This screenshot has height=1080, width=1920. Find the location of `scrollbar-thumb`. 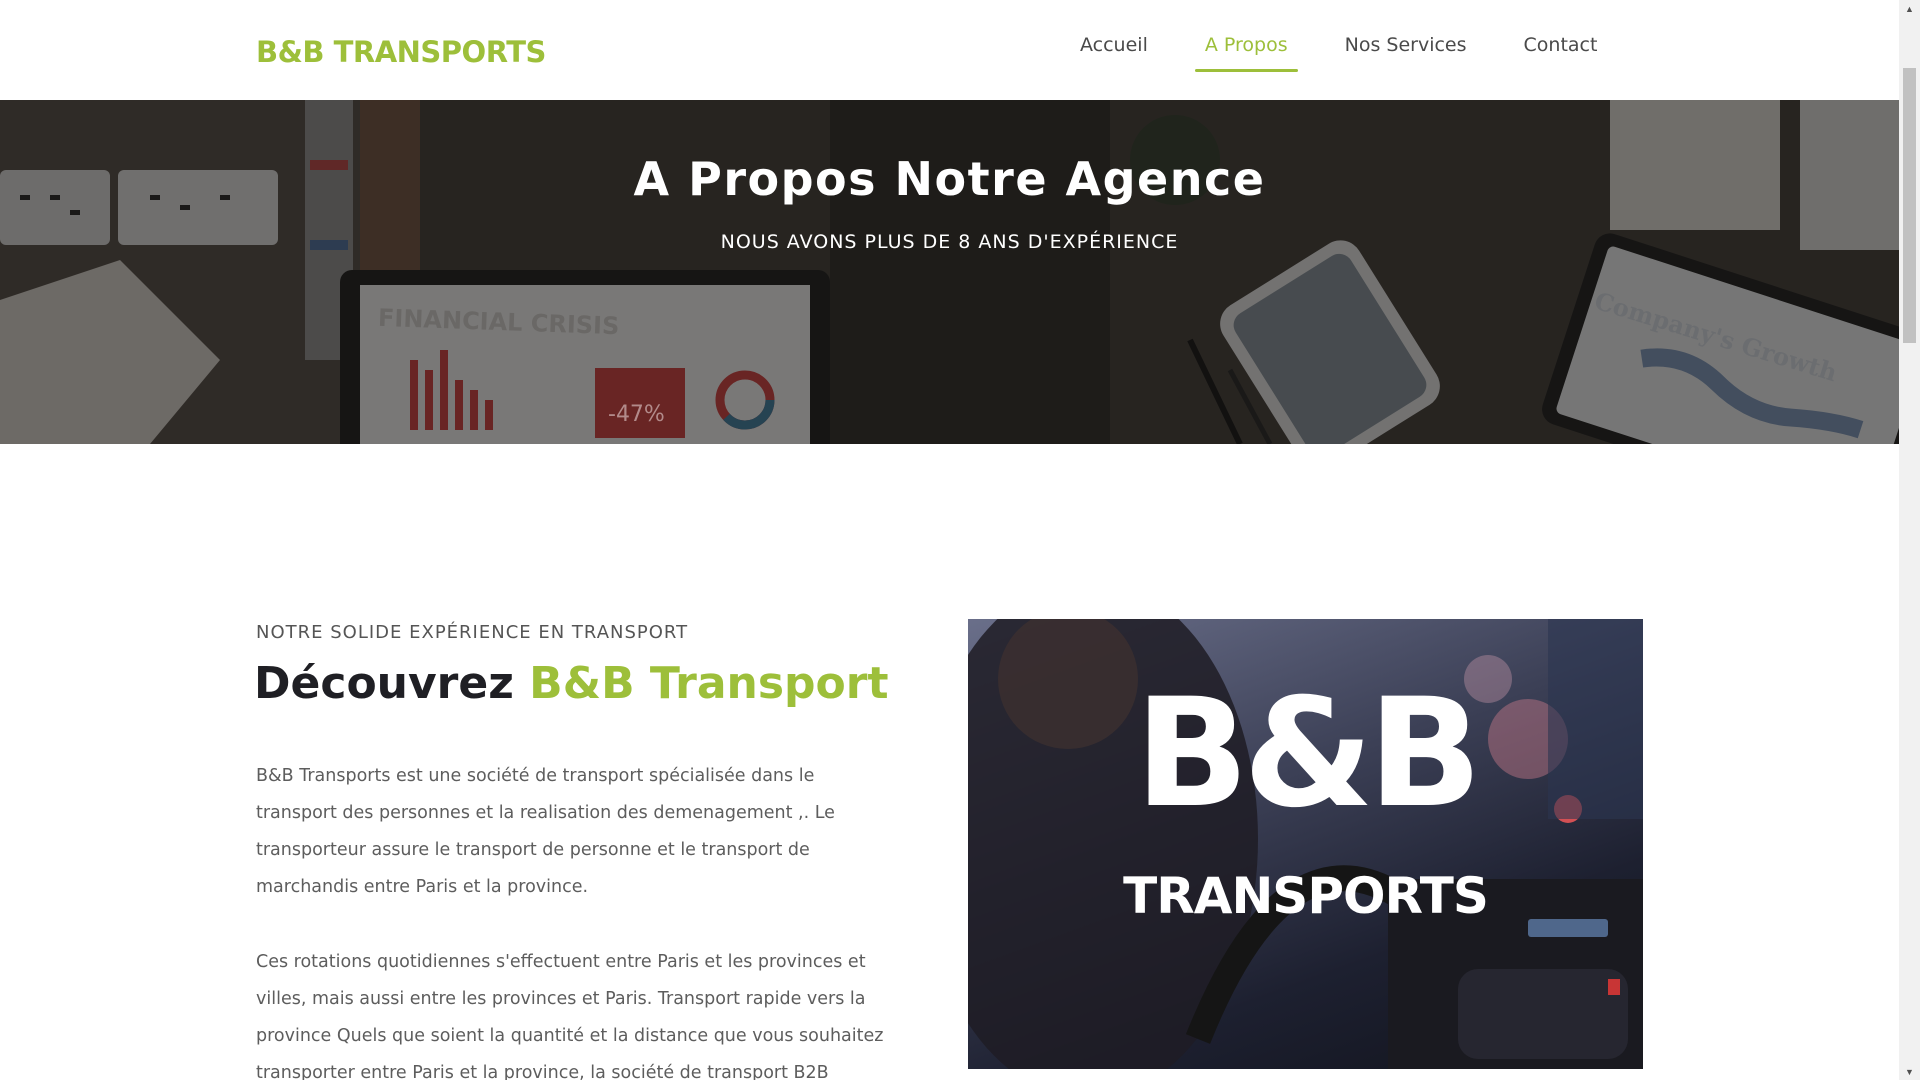

scrollbar-thumb is located at coordinates (1909, 205).